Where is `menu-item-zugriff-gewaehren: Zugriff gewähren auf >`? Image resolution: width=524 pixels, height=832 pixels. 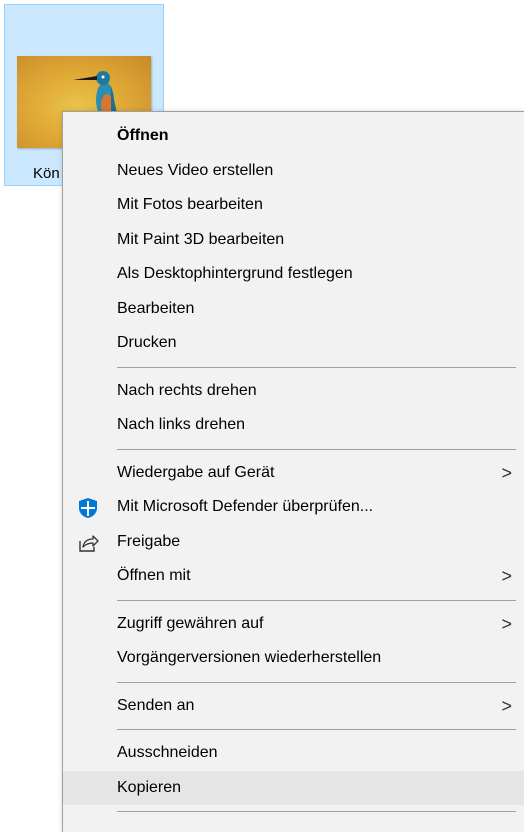
menu-item-zugriff-gewaehren: Zugriff gewähren auf > is located at coordinates (293, 624).